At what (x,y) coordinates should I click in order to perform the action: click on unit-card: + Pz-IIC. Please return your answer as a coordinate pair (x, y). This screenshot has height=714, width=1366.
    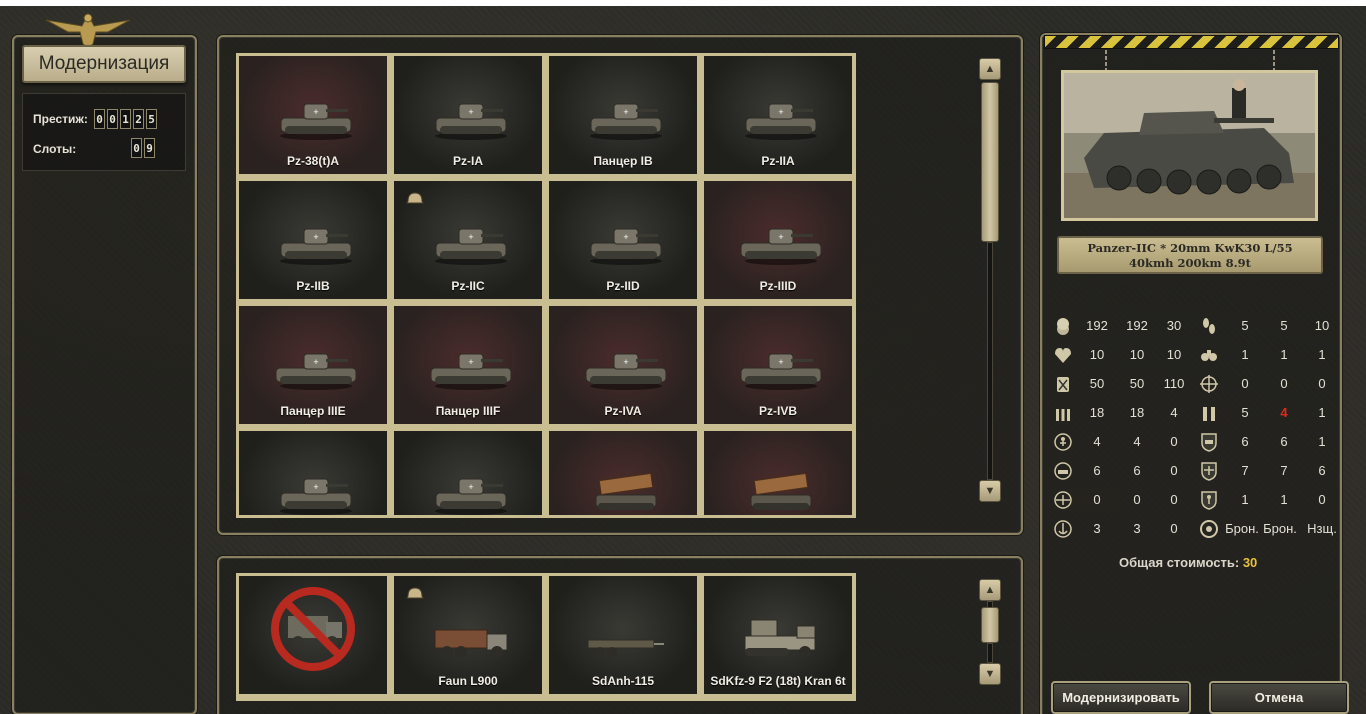
    Looking at the image, I should click on (468, 240).